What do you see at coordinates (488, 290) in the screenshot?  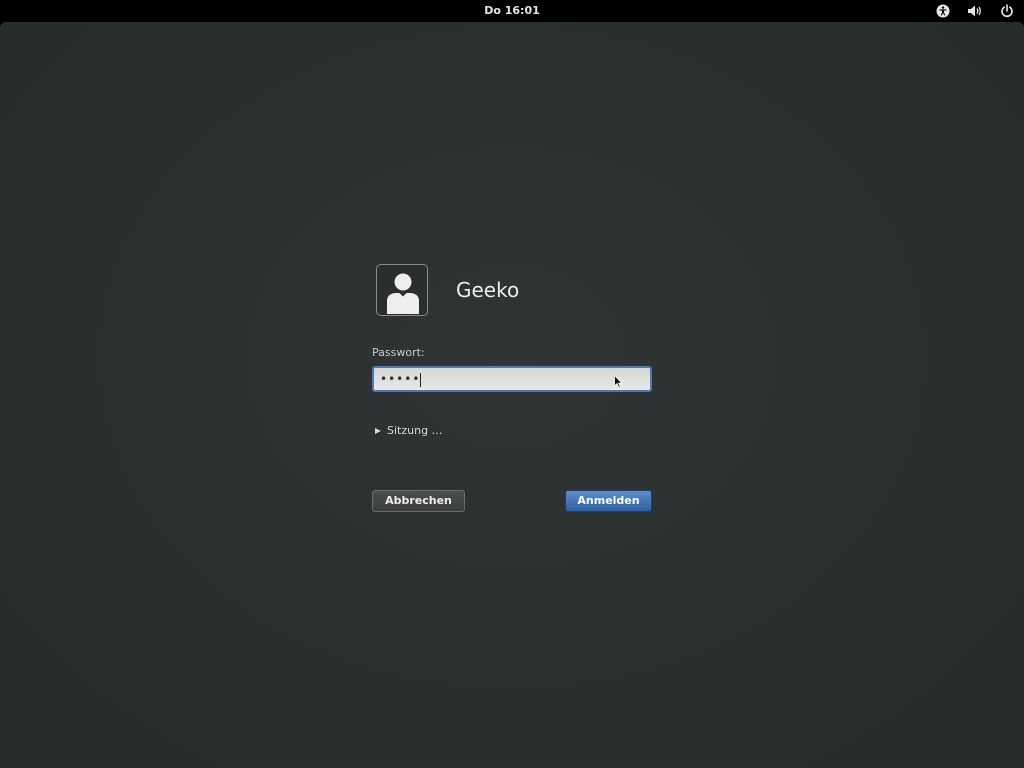 I see `username: Geeko` at bounding box center [488, 290].